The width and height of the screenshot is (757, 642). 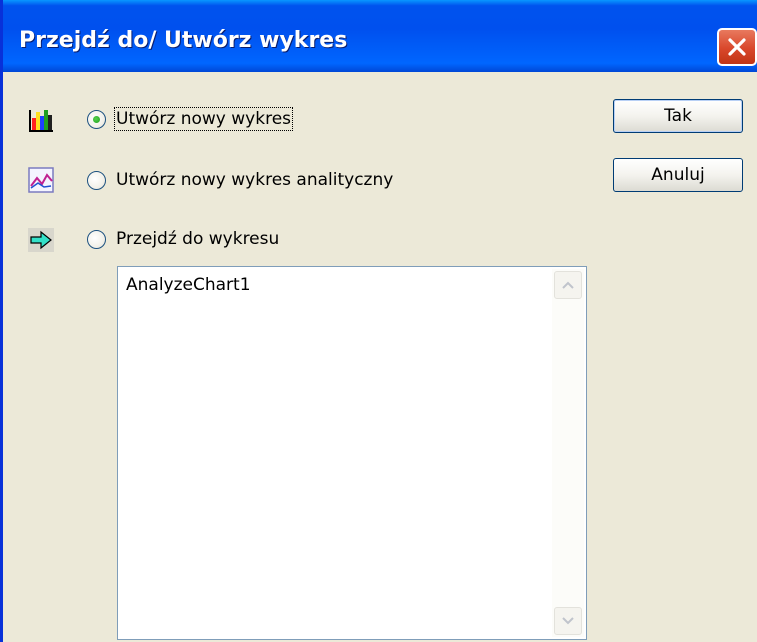 I want to click on close-button, so click(x=737, y=47).